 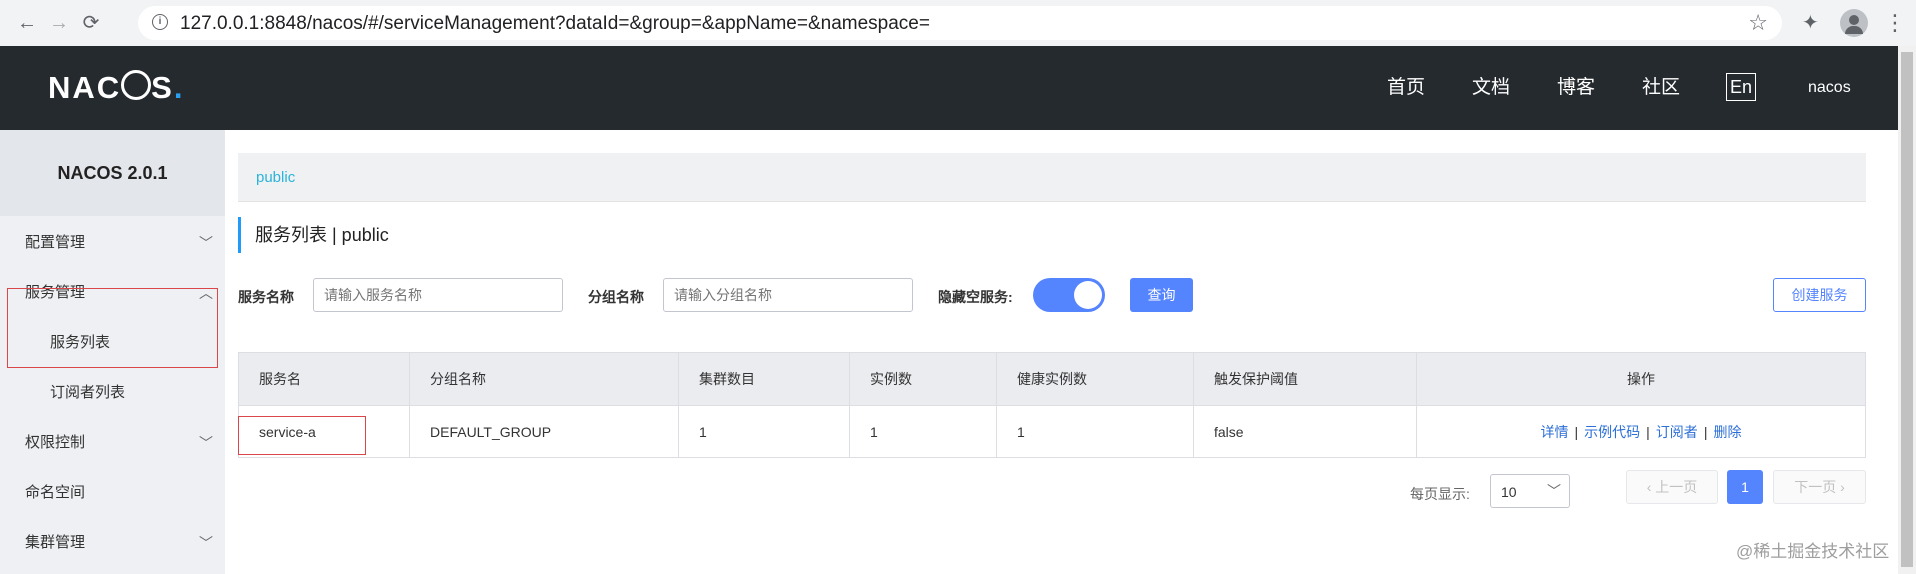 What do you see at coordinates (55, 492) in the screenshot?
I see `sidebar-item-label: 命名空间` at bounding box center [55, 492].